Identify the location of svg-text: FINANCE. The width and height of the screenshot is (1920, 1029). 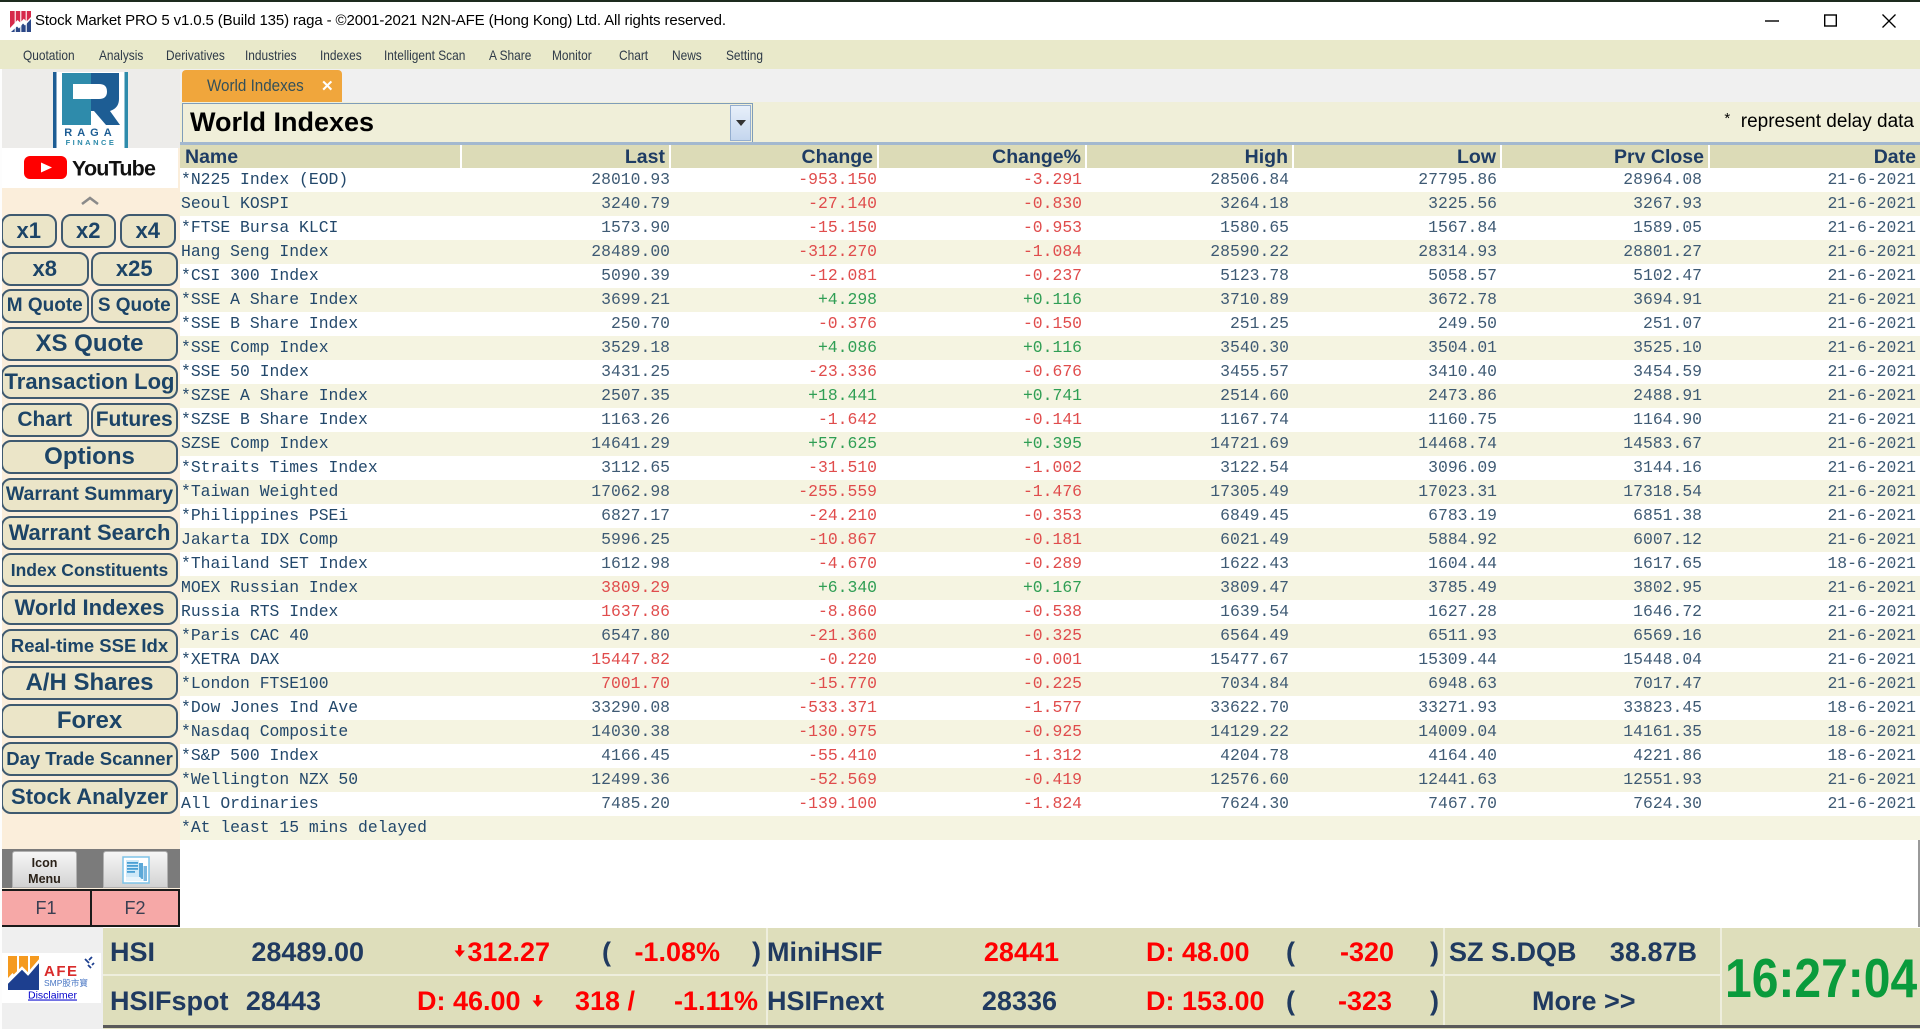
(91, 142).